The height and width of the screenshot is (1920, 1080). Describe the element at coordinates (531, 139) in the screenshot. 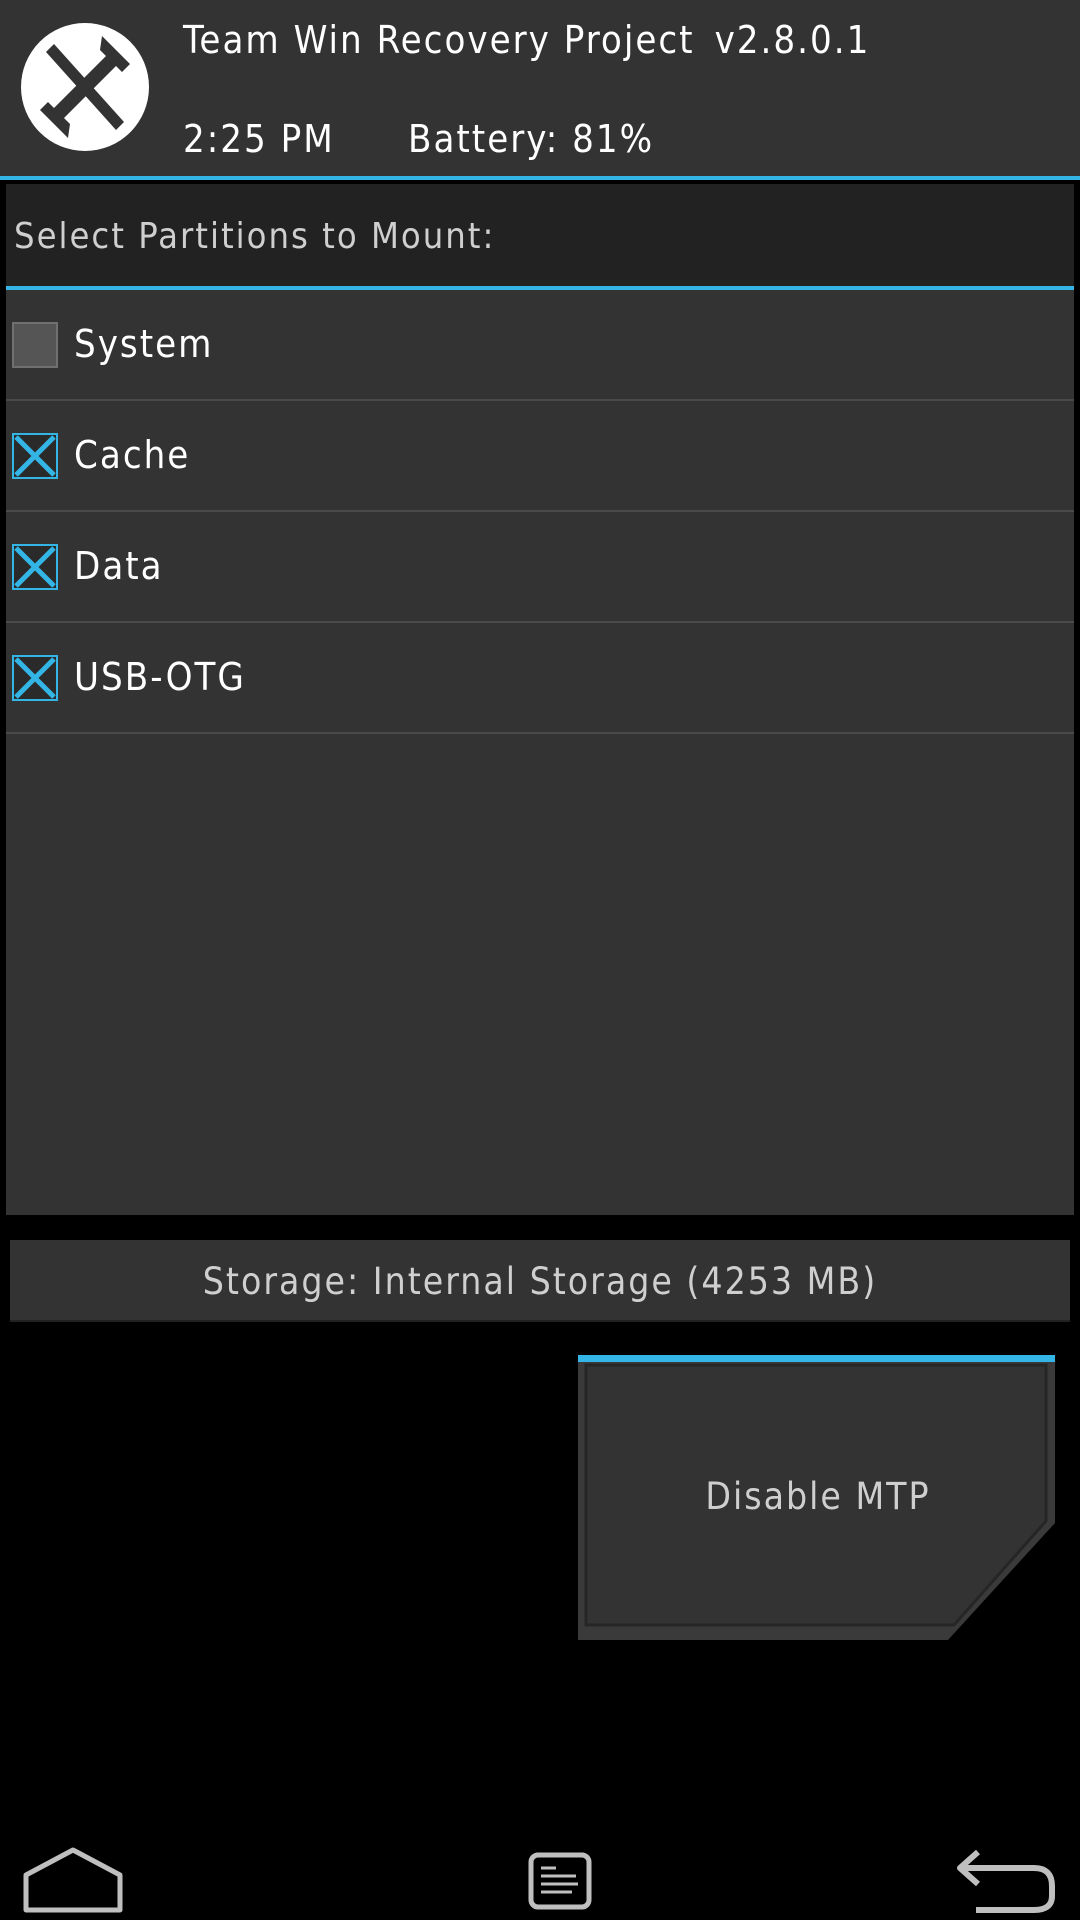

I see `battery-status: Battery: 81%` at that location.